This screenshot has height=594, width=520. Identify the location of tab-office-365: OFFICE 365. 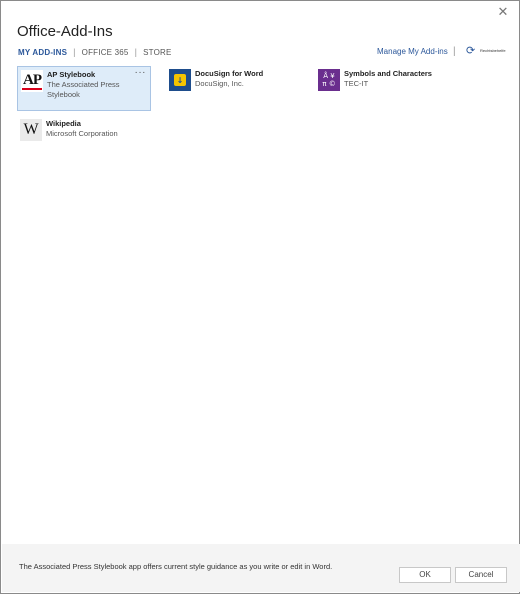
(105, 52).